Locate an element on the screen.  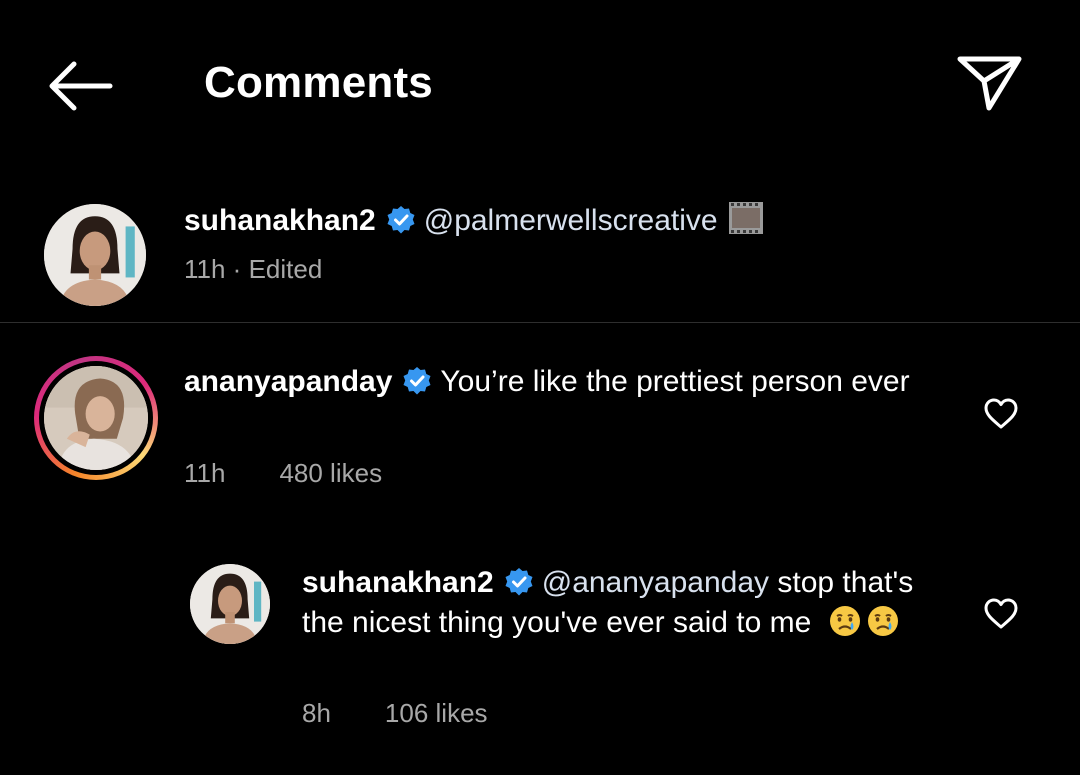
story-ring-avatar is located at coordinates (96, 418).